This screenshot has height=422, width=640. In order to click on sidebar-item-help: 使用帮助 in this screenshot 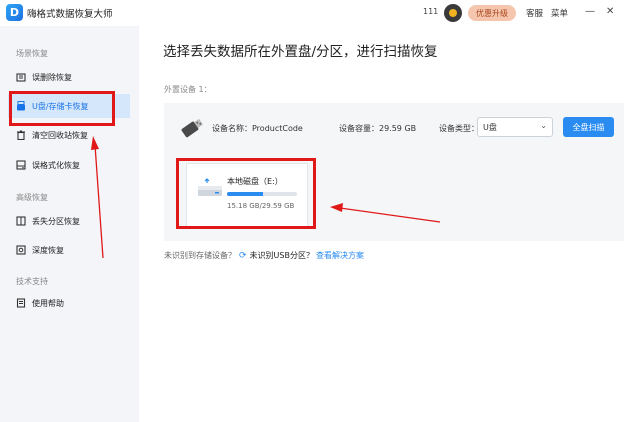, I will do `click(69, 303)`.